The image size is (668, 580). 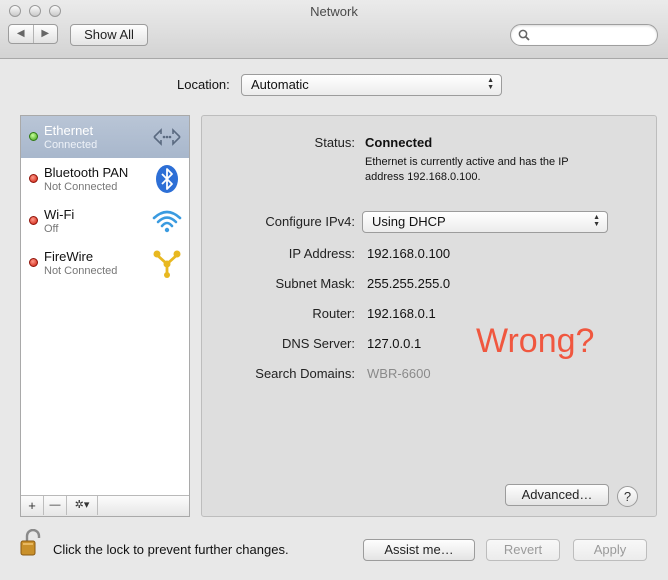 I want to click on status-dot-green, so click(x=33, y=136).